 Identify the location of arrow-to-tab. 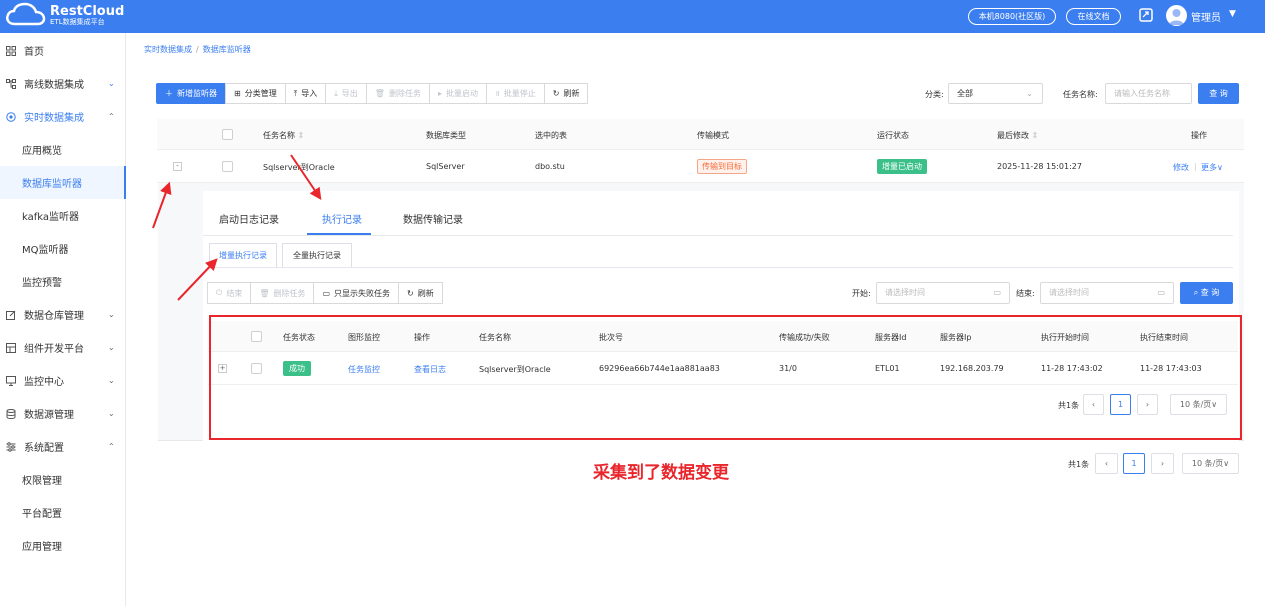
(306, 177).